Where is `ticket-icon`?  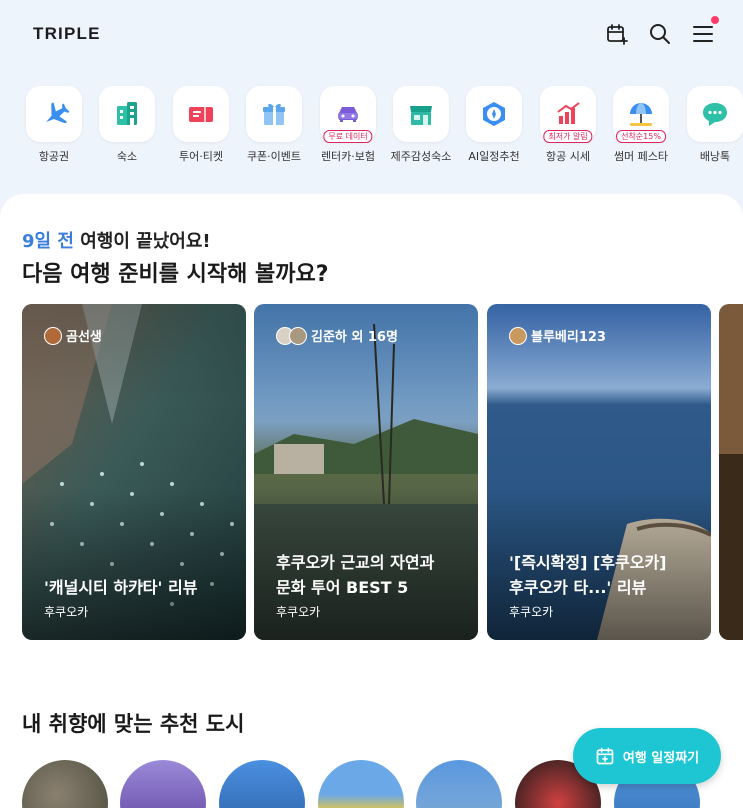
ticket-icon is located at coordinates (201, 114).